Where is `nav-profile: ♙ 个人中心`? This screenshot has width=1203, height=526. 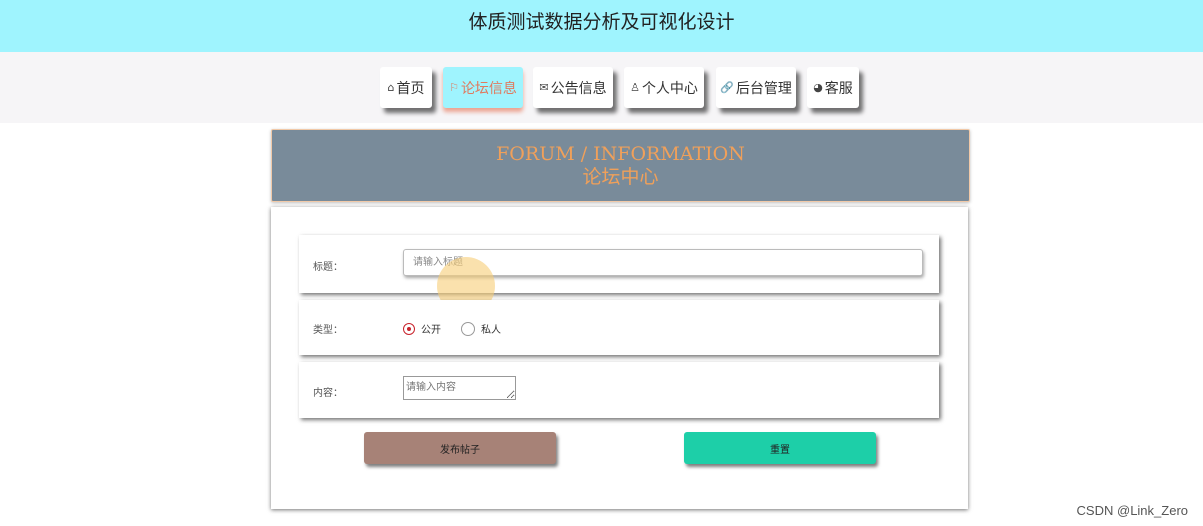
nav-profile: ♙ 个人中心 is located at coordinates (664, 87).